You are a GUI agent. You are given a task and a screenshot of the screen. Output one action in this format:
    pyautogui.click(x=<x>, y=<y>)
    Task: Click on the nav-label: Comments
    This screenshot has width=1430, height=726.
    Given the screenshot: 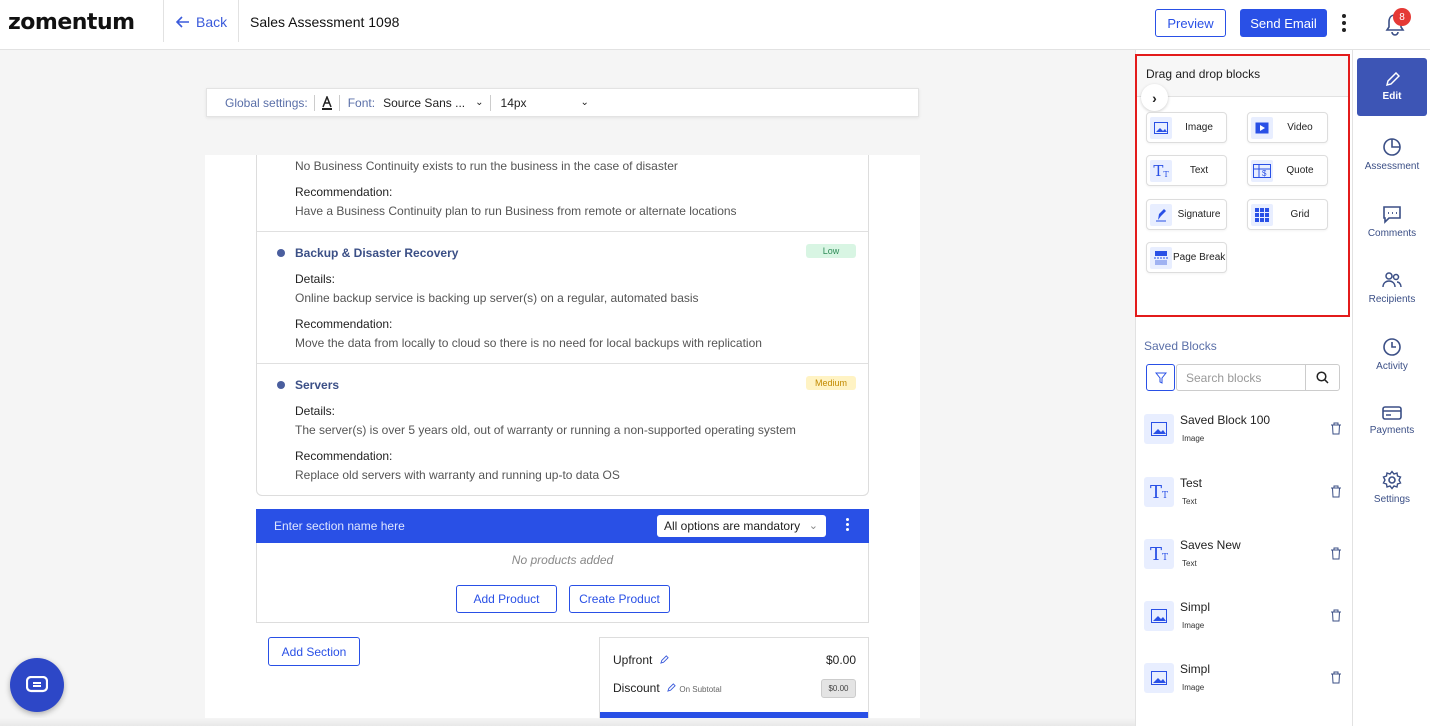 What is the action you would take?
    pyautogui.click(x=1392, y=233)
    